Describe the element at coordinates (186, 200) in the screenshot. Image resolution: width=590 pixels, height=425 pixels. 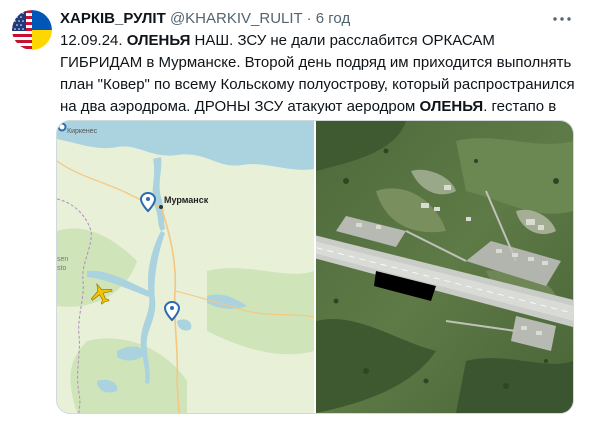
I see `map-label-murmansk: Мурманск` at that location.